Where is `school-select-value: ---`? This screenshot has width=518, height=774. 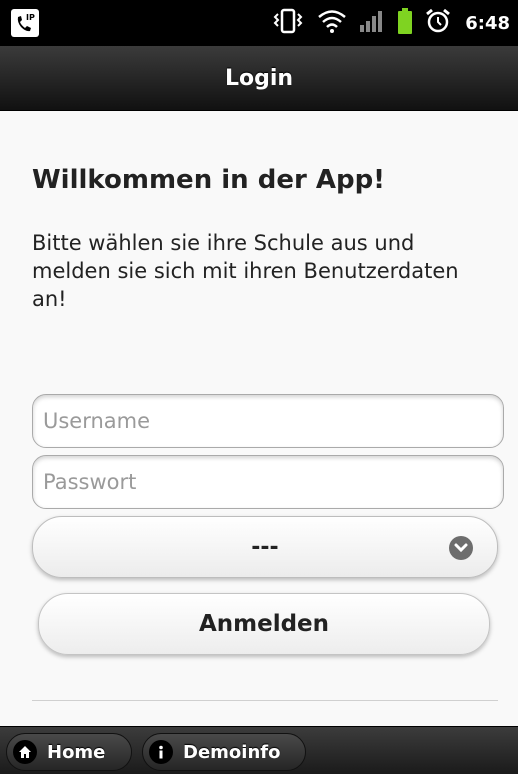
school-select-value: --- is located at coordinates (265, 547).